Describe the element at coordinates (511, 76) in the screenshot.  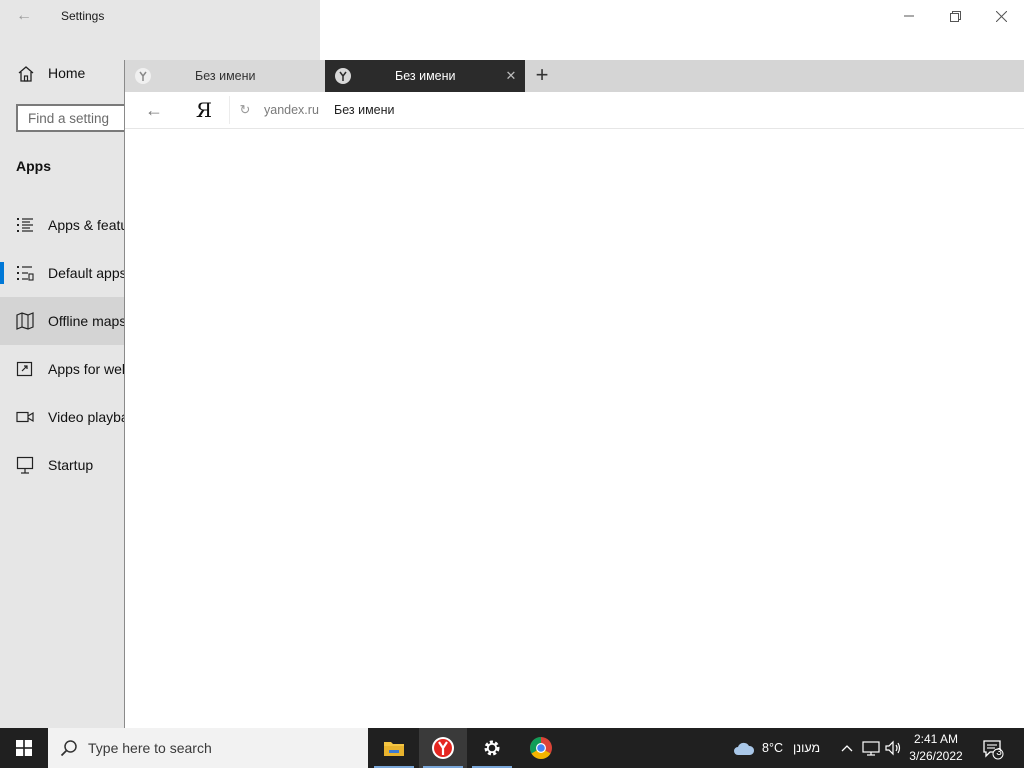
I see `close-tab-icon: ✕` at that location.